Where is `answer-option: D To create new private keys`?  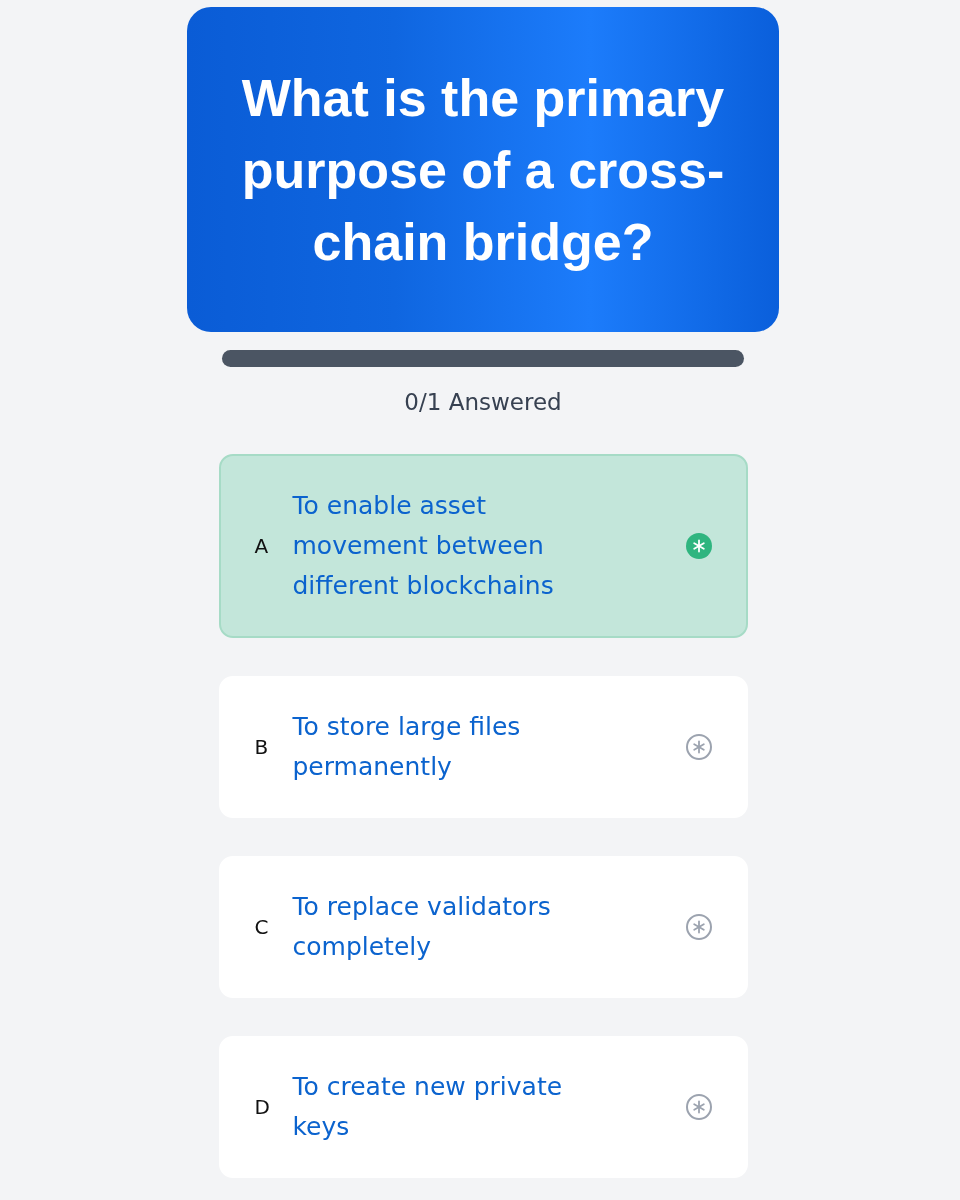
answer-option: D To create new private keys is located at coordinates (483, 1107).